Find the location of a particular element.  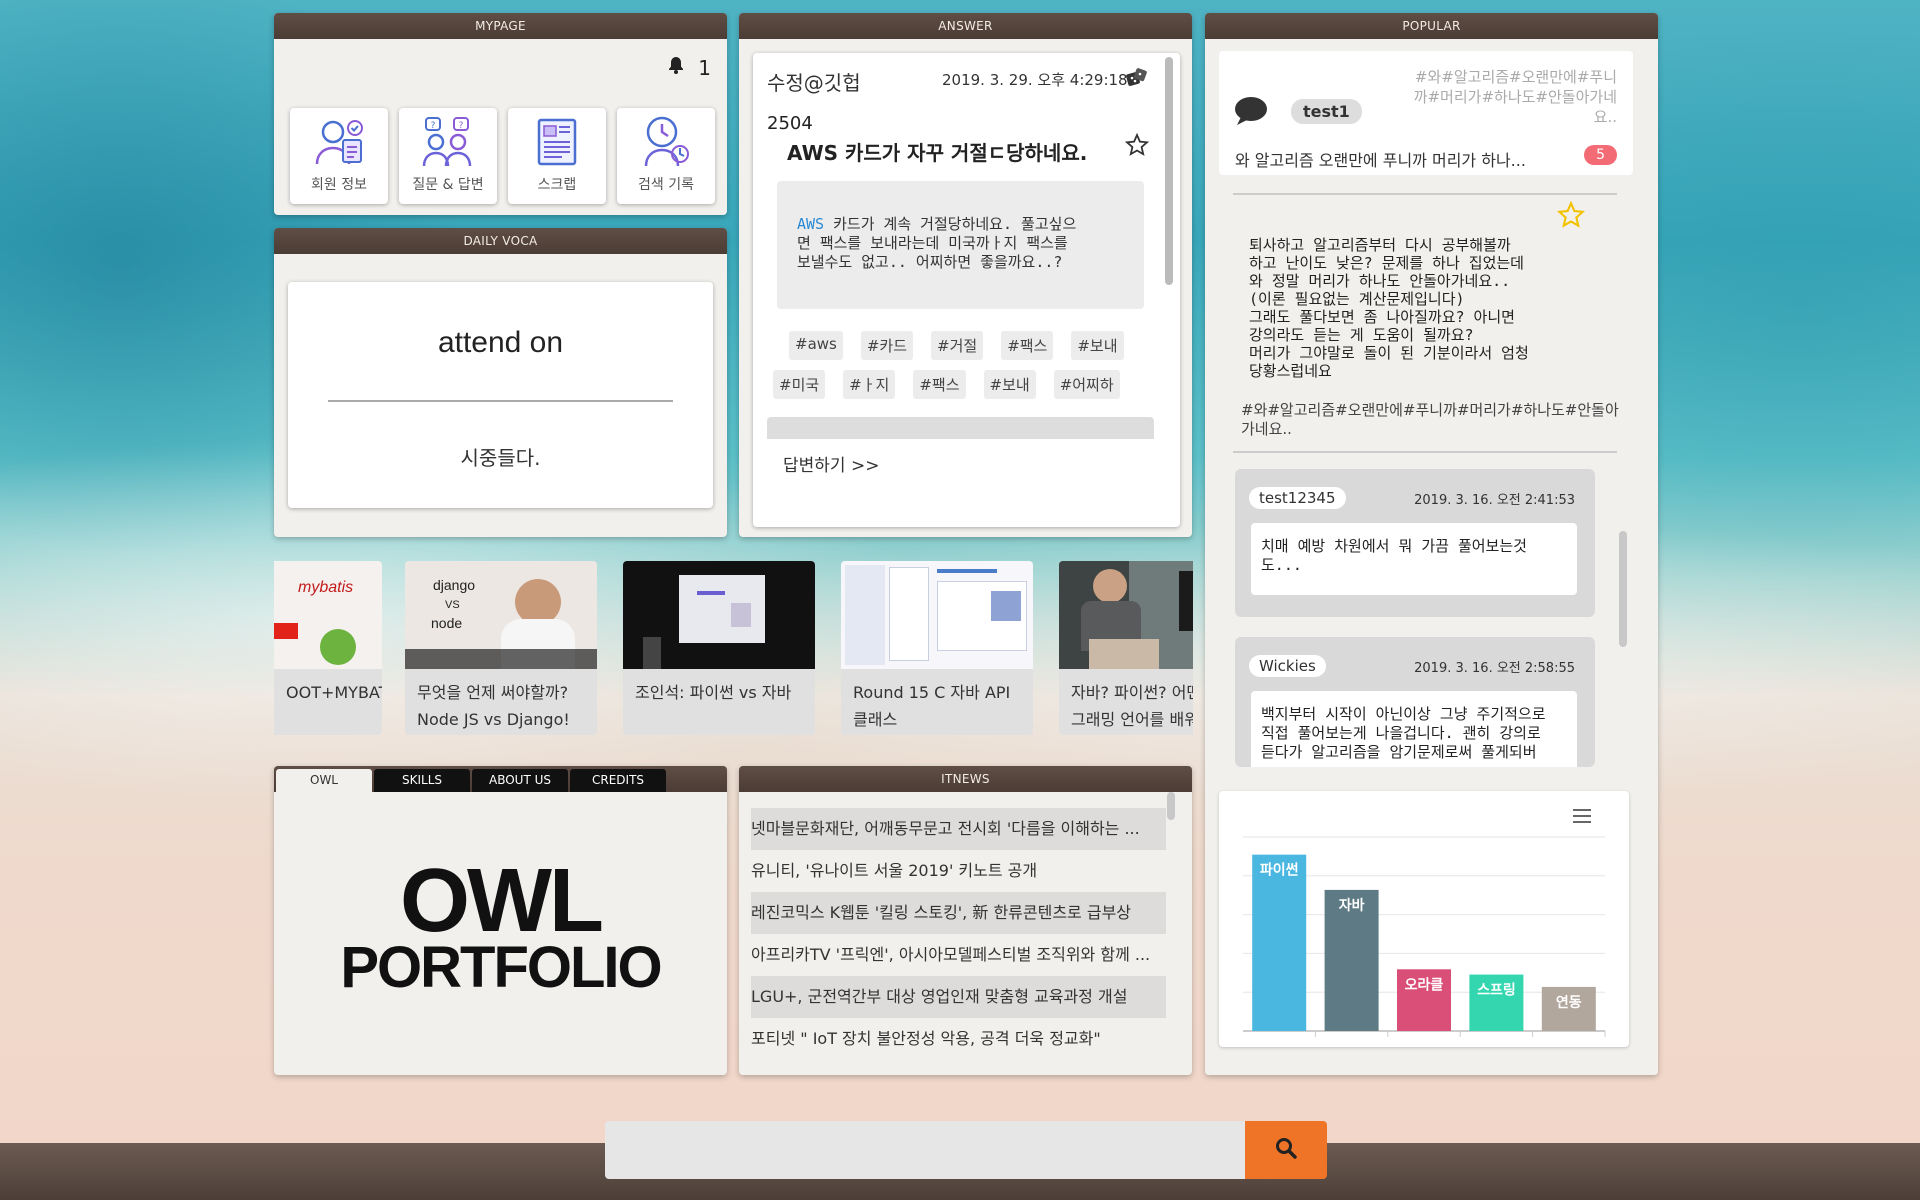

question-body-keyword: AWS is located at coordinates (811, 224).